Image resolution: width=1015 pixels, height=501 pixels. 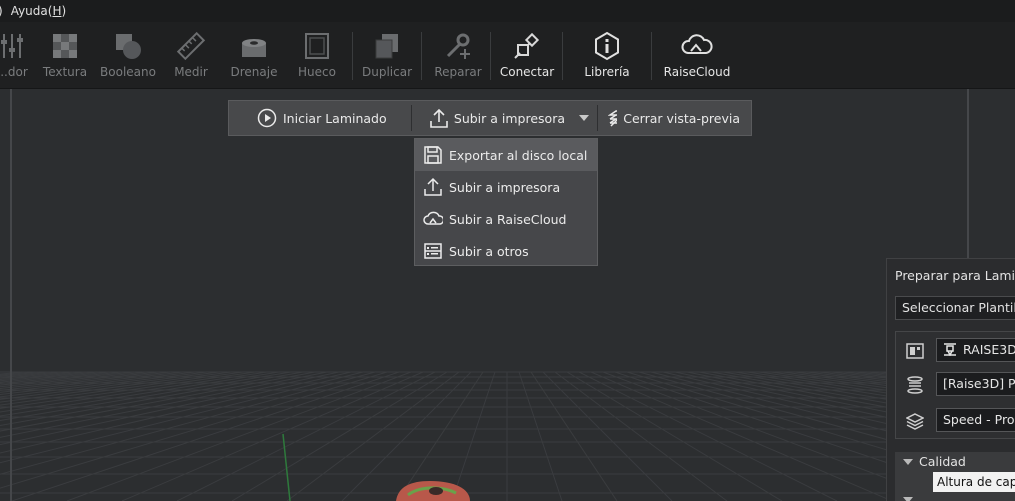 I want to click on material-row: [Raise3D] Pre, so click(x=955, y=385).